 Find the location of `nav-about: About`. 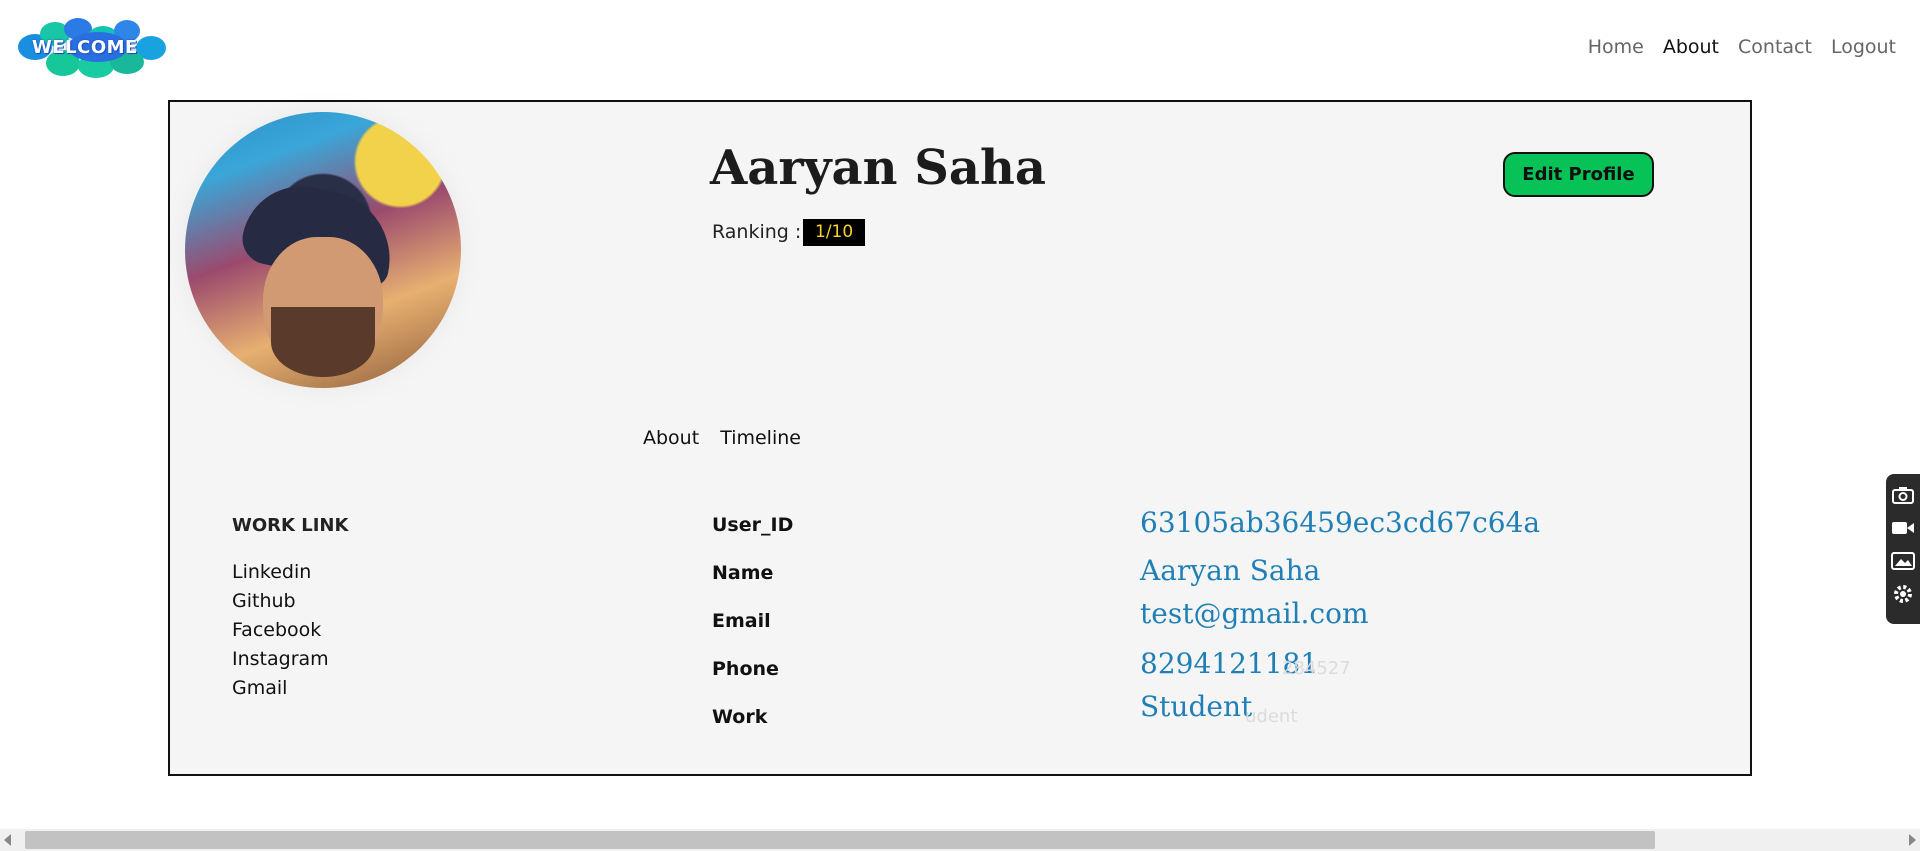

nav-about: About is located at coordinates (1691, 47).